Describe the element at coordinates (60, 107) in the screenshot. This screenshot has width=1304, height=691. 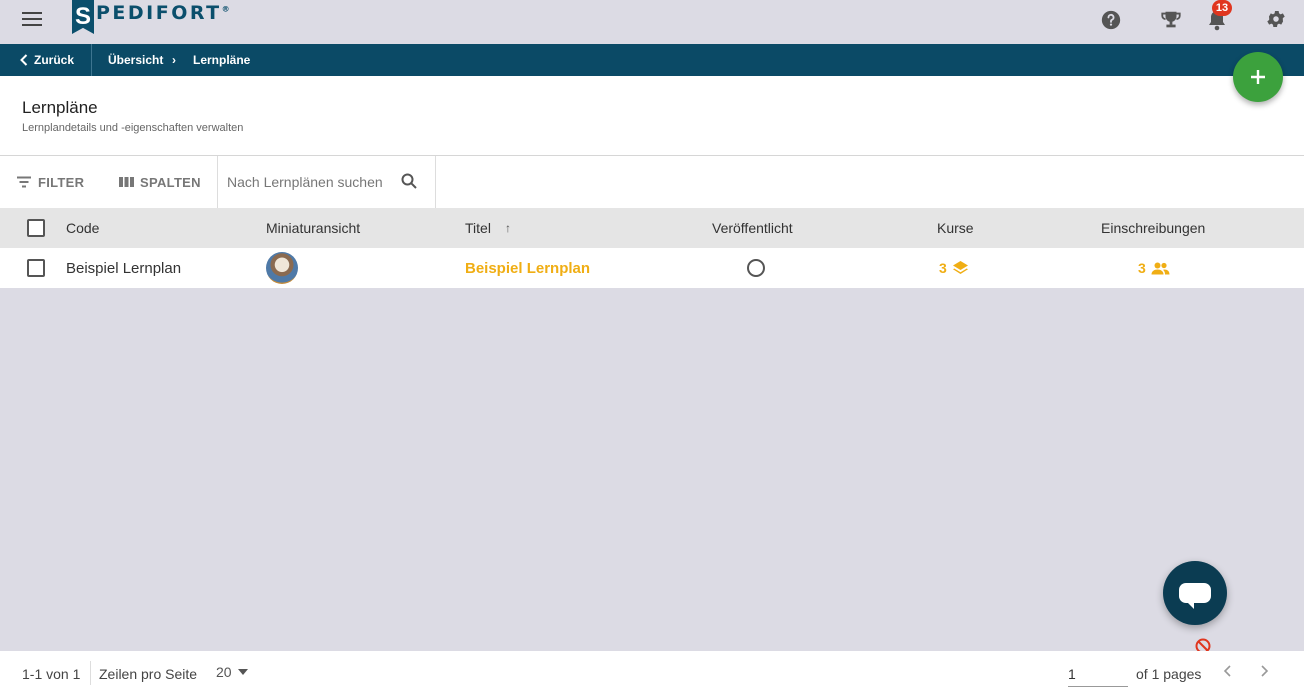
I see `page-title: Lernpläne` at that location.